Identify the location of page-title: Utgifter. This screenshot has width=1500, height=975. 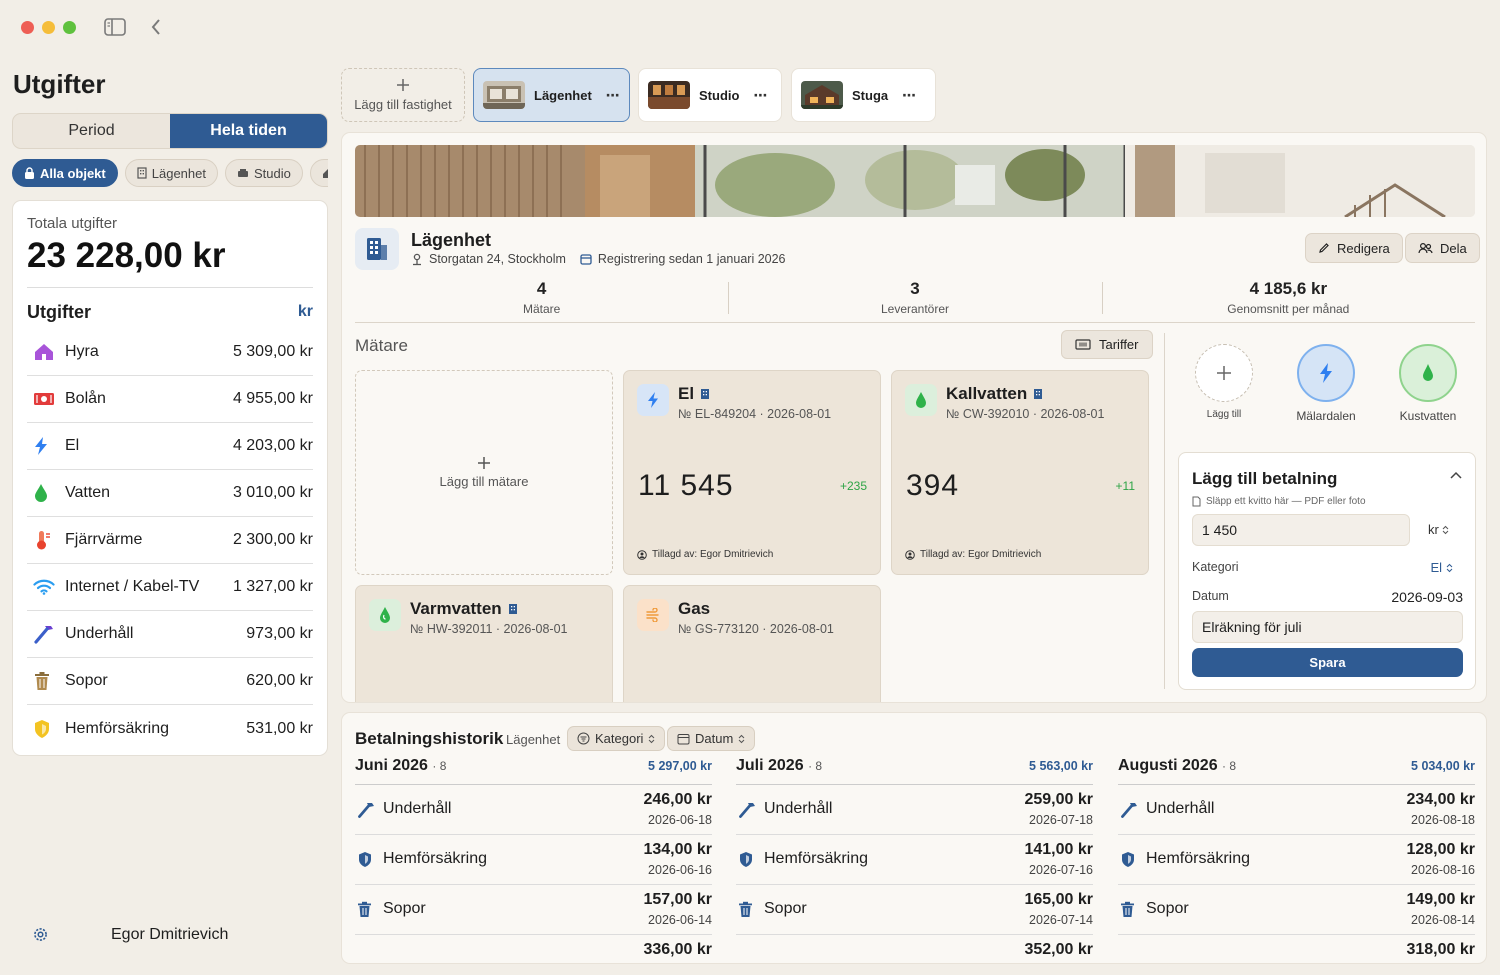
(59, 84).